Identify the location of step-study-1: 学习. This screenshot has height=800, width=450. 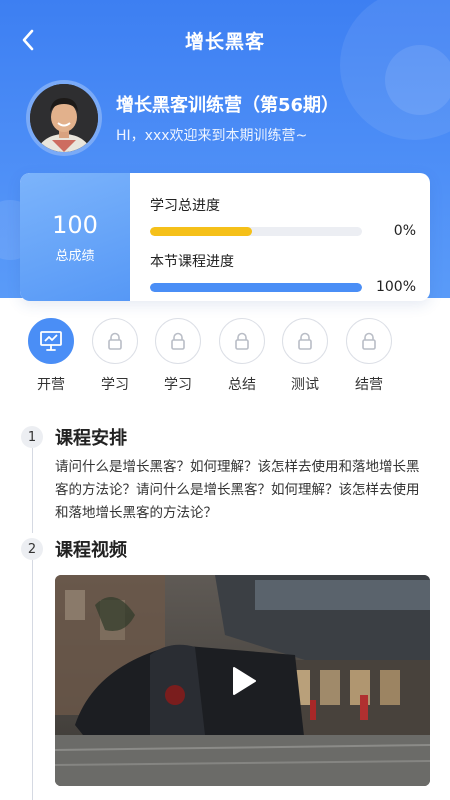
(115, 356).